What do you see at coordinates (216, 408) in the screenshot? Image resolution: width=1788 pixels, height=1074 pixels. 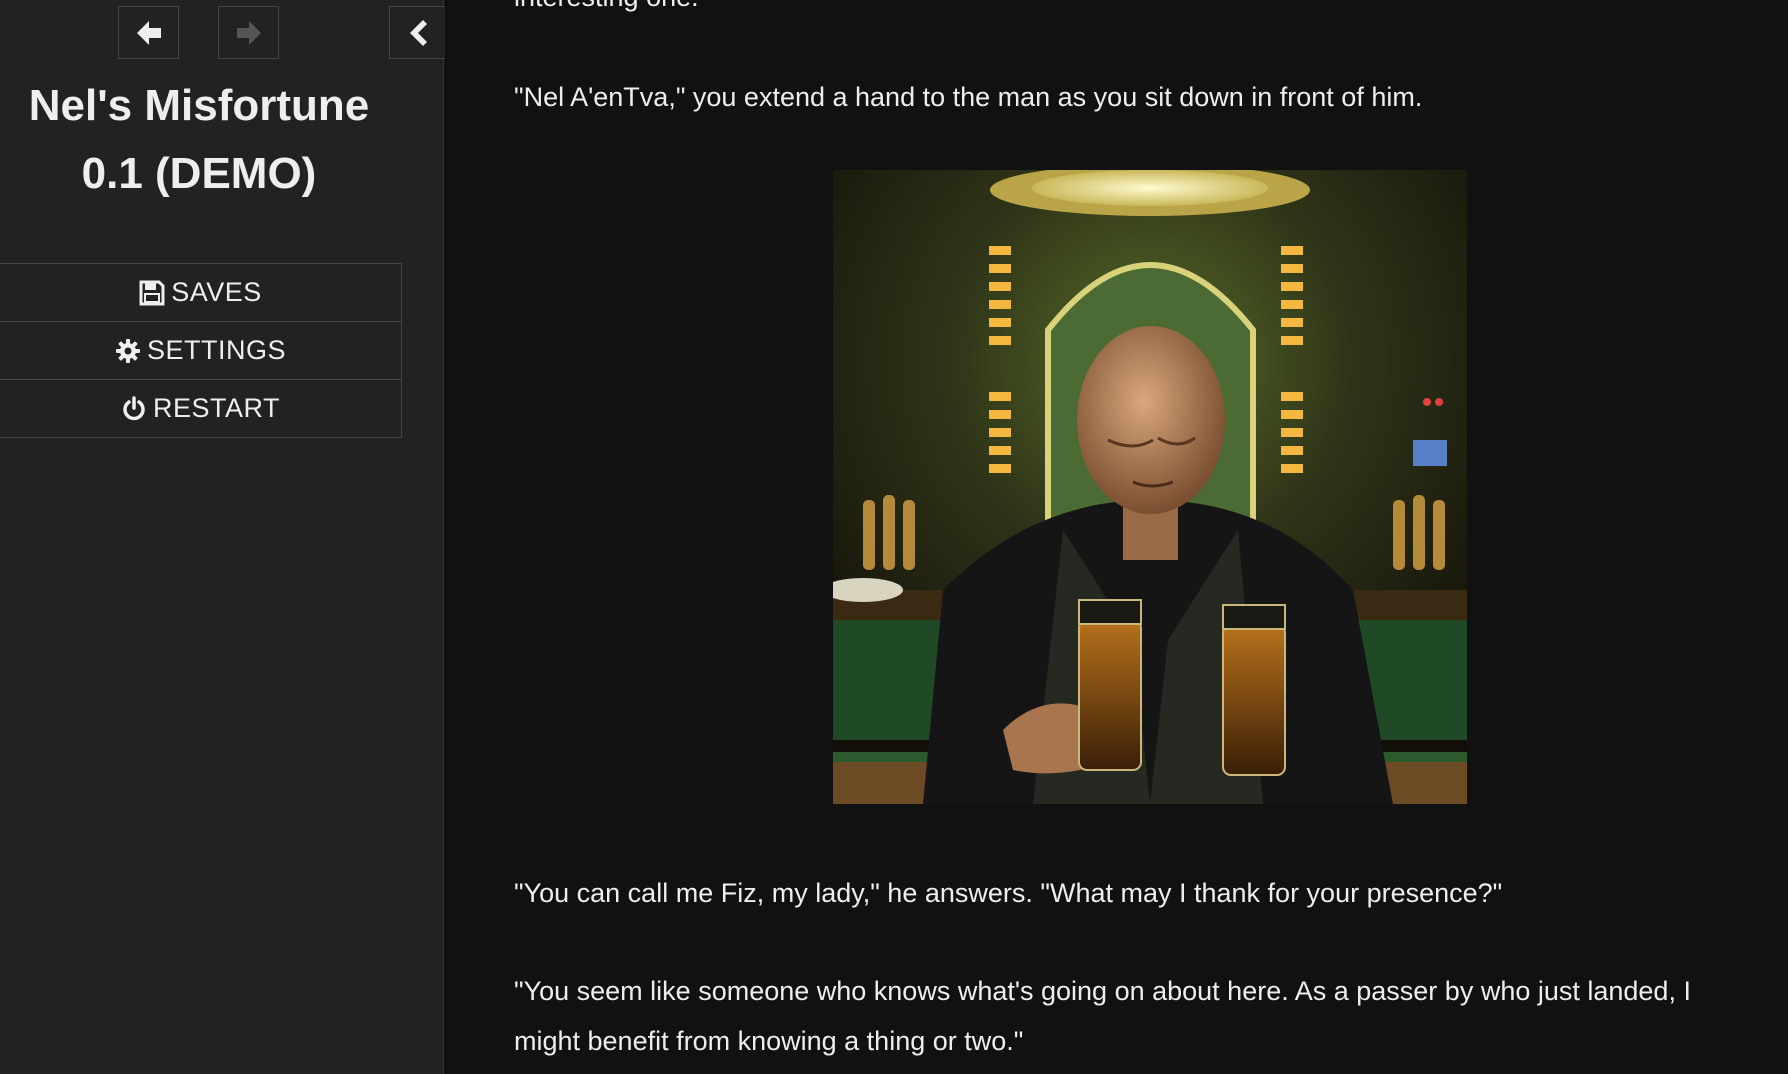 I see `menu-item-label: RESTART` at bounding box center [216, 408].